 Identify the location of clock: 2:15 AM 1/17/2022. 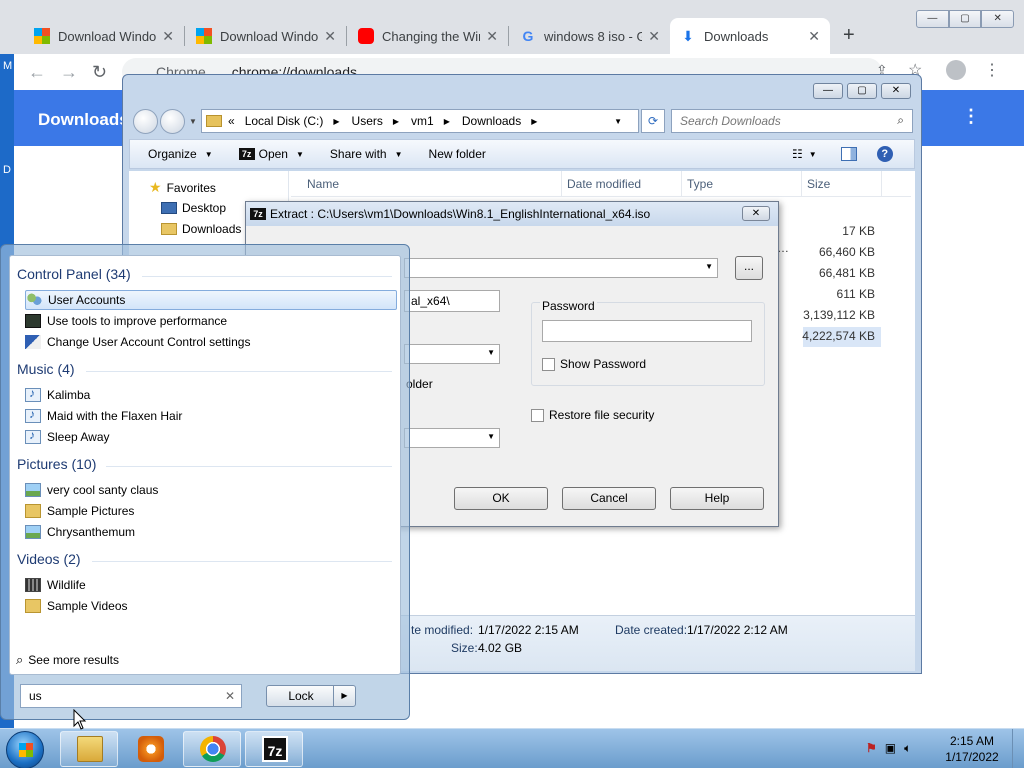
(972, 749).